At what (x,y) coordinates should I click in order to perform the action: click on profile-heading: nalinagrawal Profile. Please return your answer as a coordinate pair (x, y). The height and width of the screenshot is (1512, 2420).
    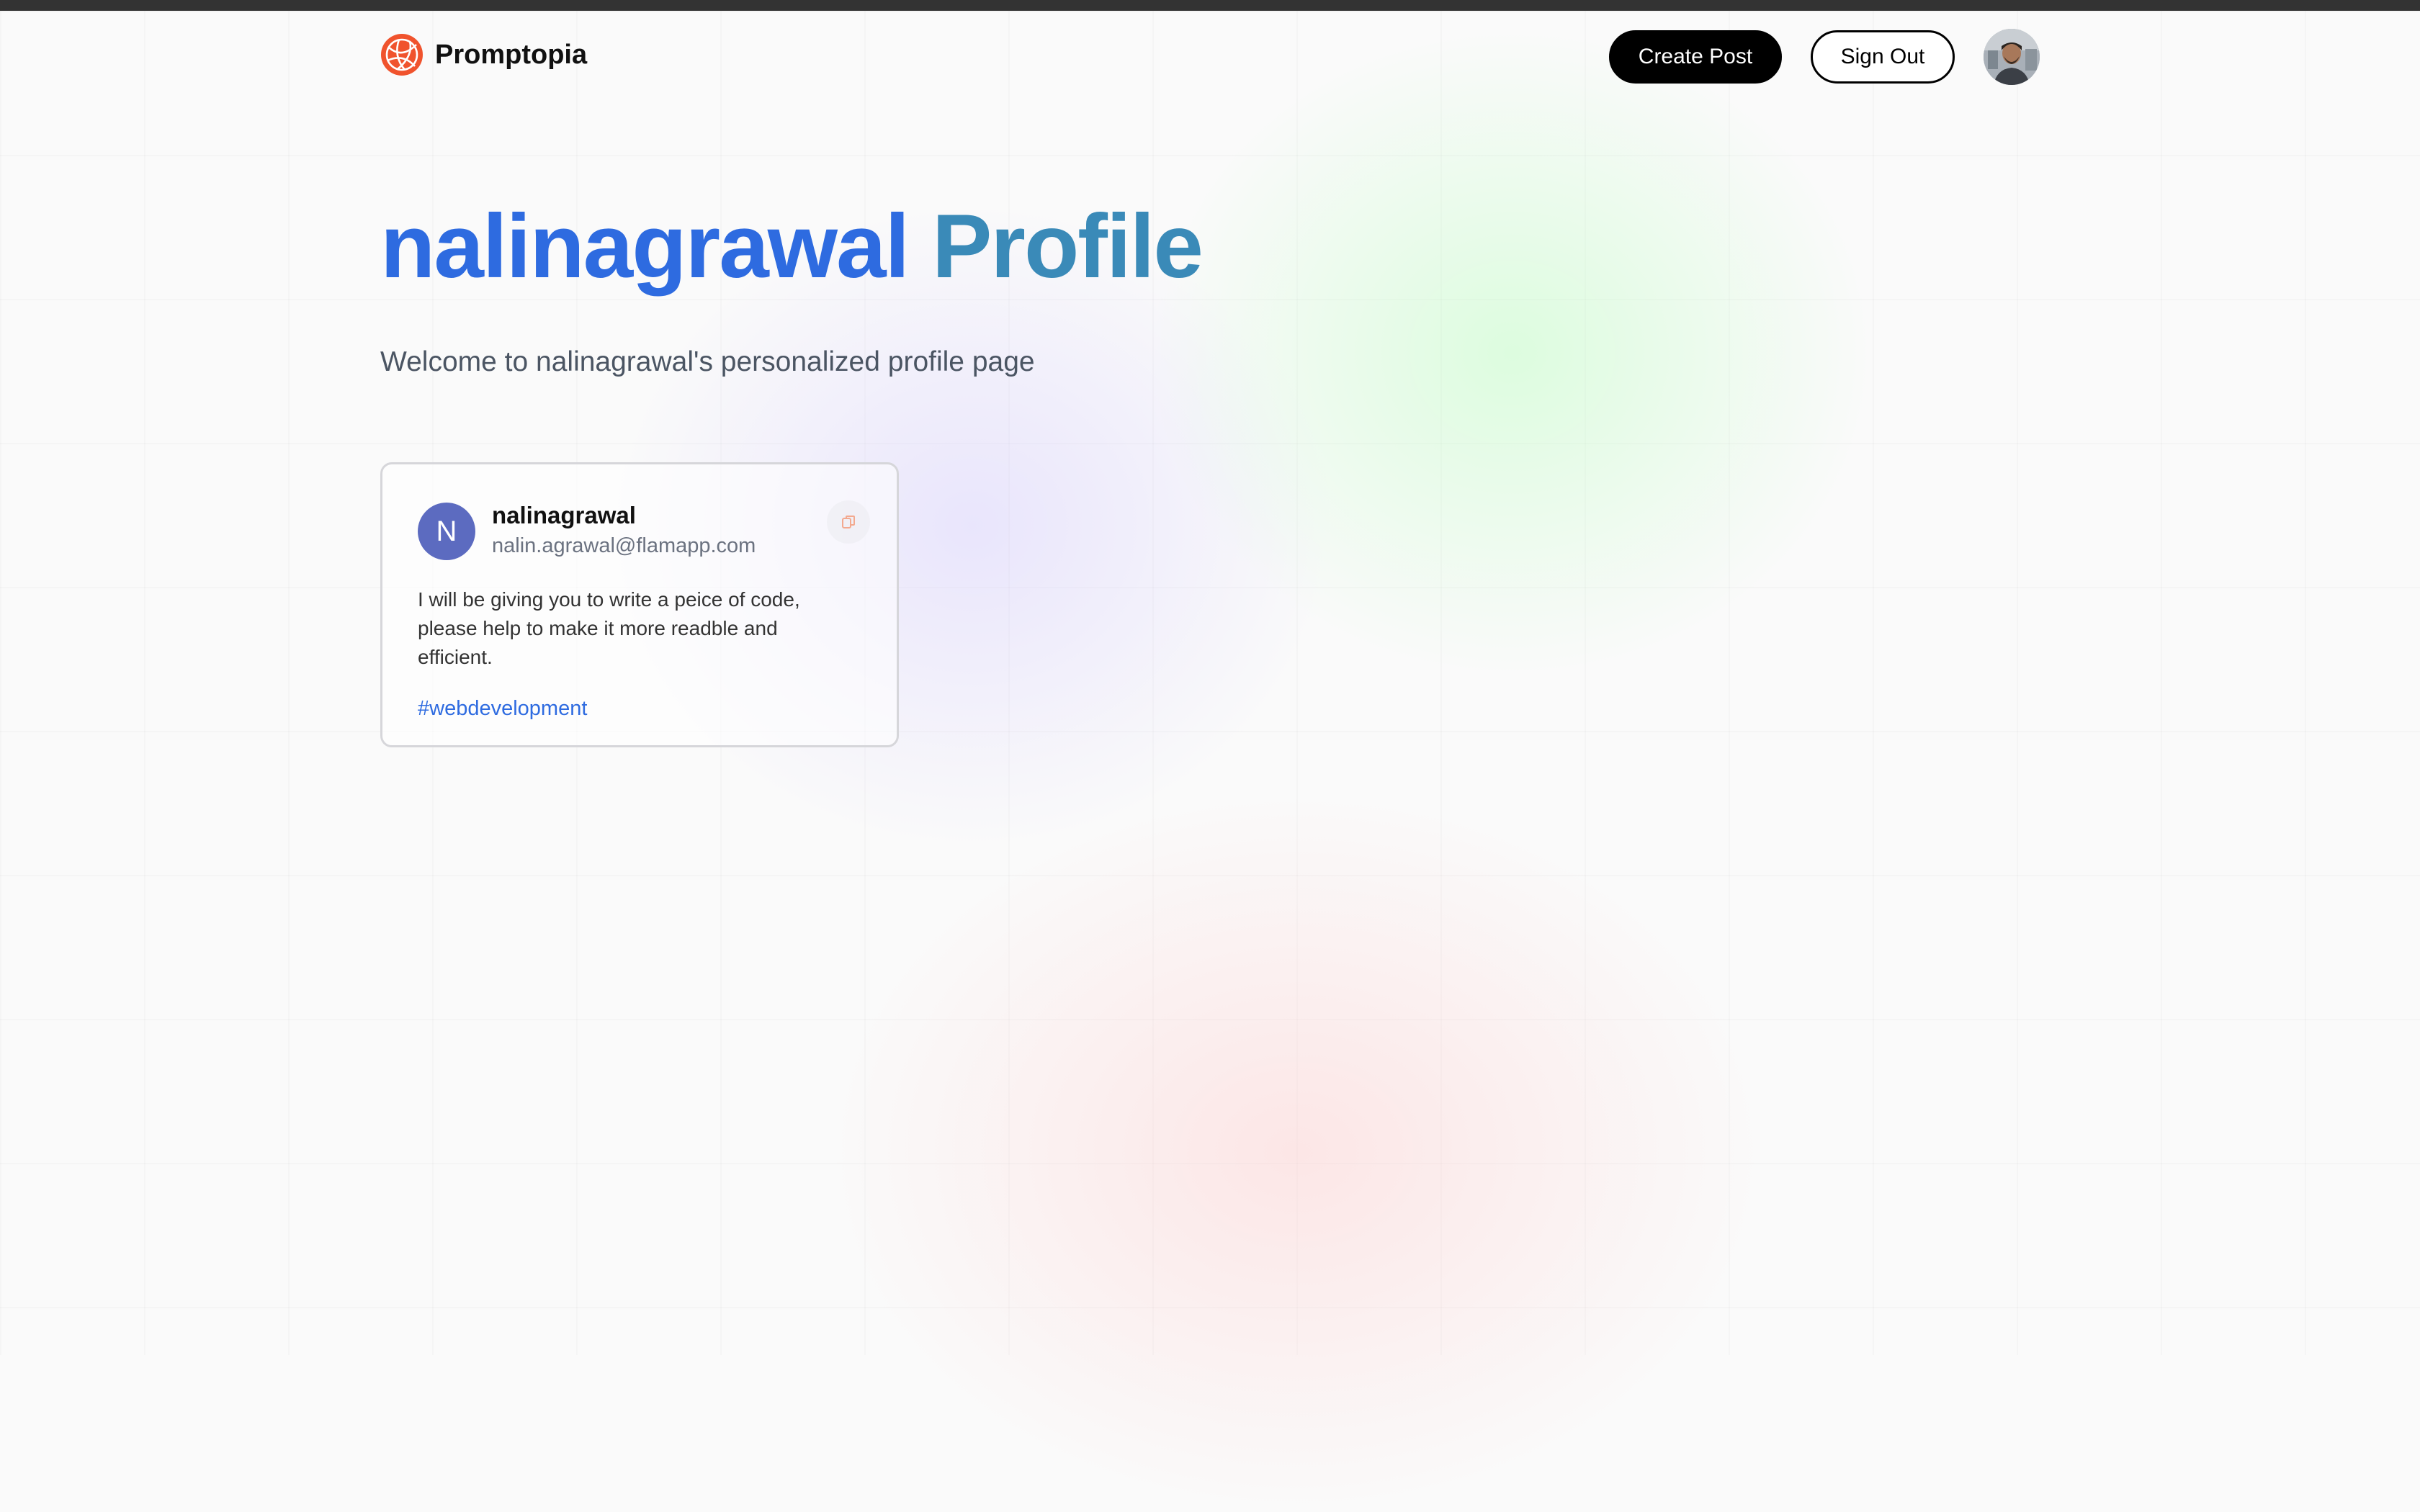
    Looking at the image, I should click on (792, 247).